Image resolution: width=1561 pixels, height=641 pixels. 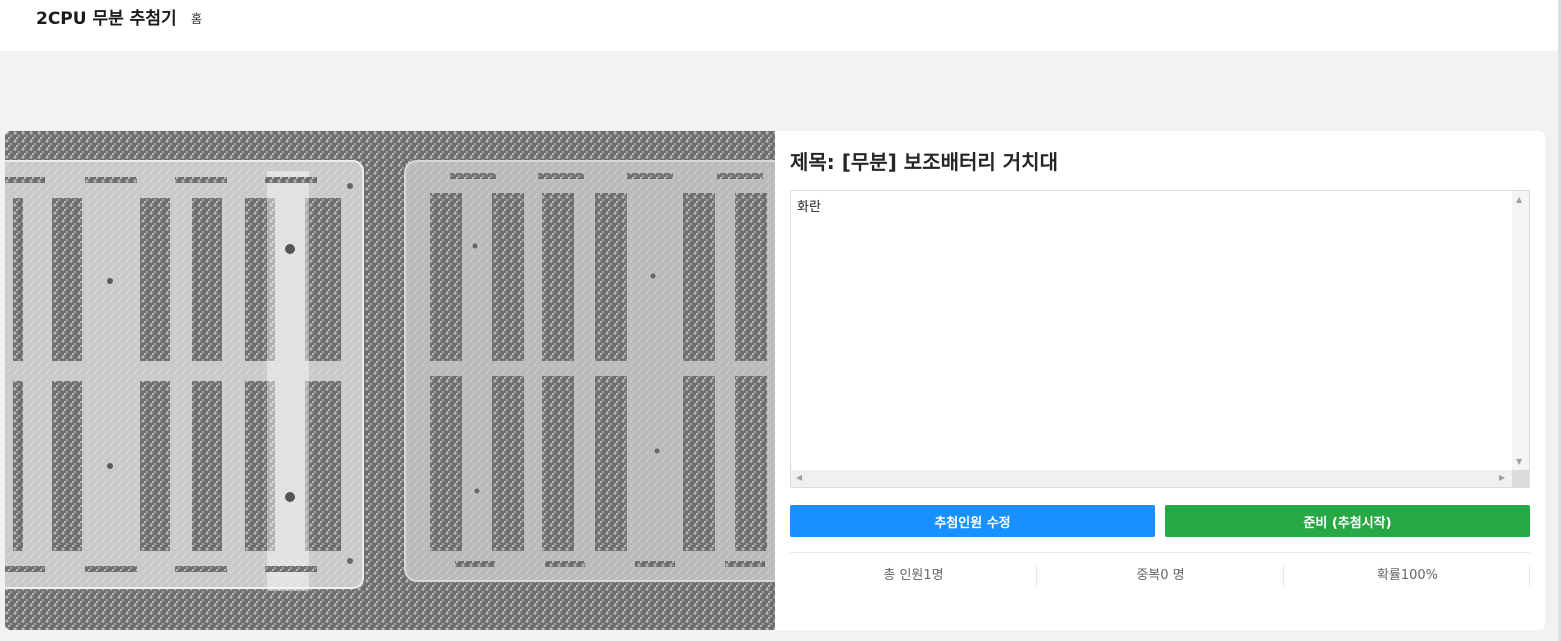 What do you see at coordinates (1347, 521) in the screenshot?
I see `ready-start-draw-button: 준비 (추첨시작)` at bounding box center [1347, 521].